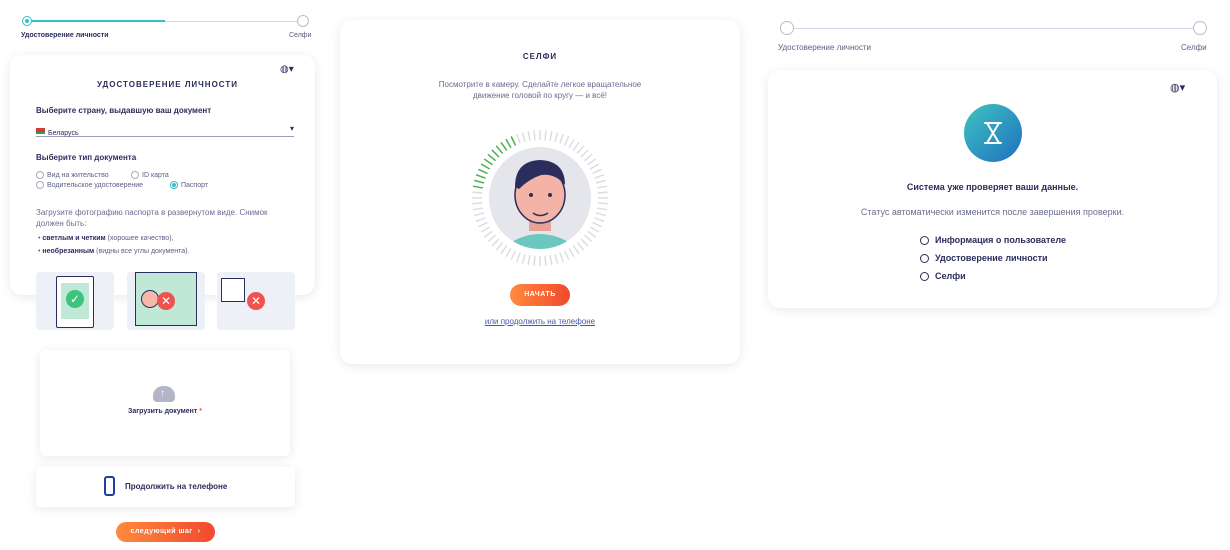 The height and width of the screenshot is (550, 1230). I want to click on requirement-bold: необрезанным, so click(68, 251).